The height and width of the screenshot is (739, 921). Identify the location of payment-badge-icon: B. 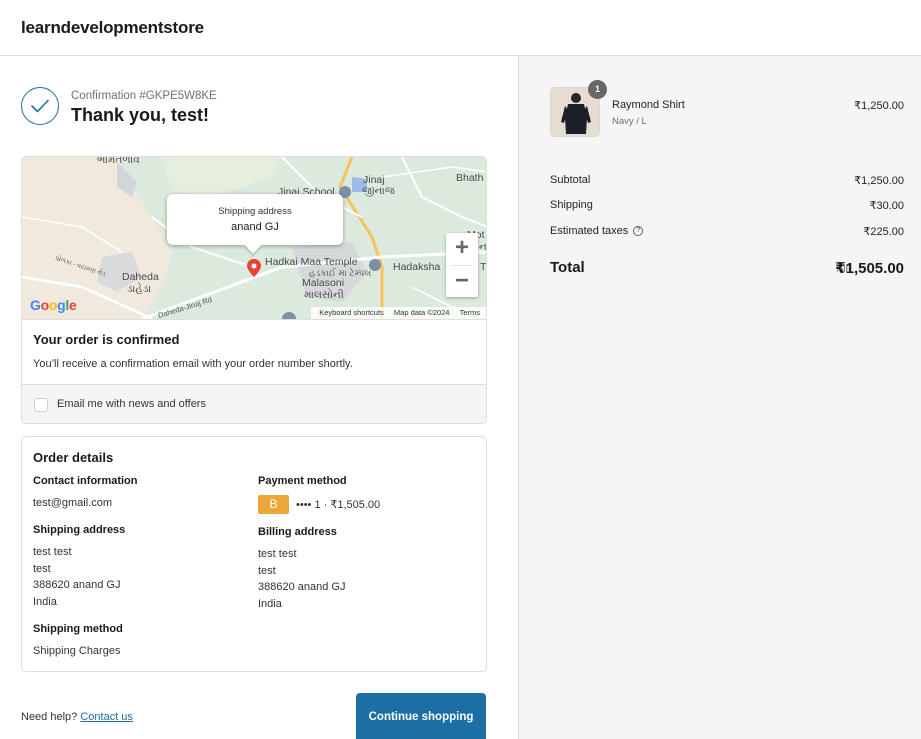
(273, 504).